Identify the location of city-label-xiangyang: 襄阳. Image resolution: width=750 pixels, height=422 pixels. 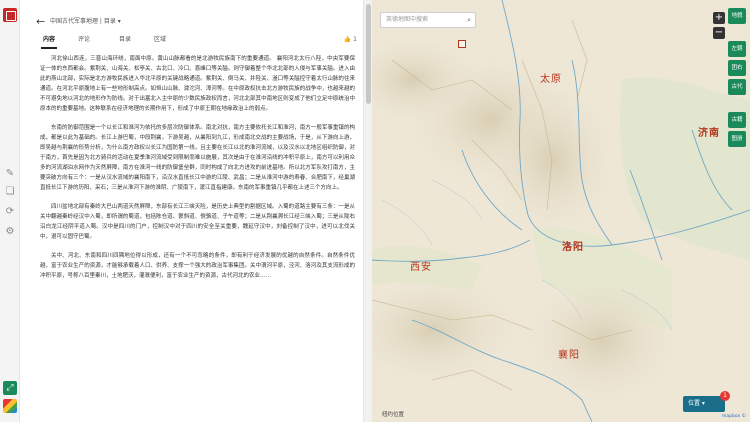
(569, 353).